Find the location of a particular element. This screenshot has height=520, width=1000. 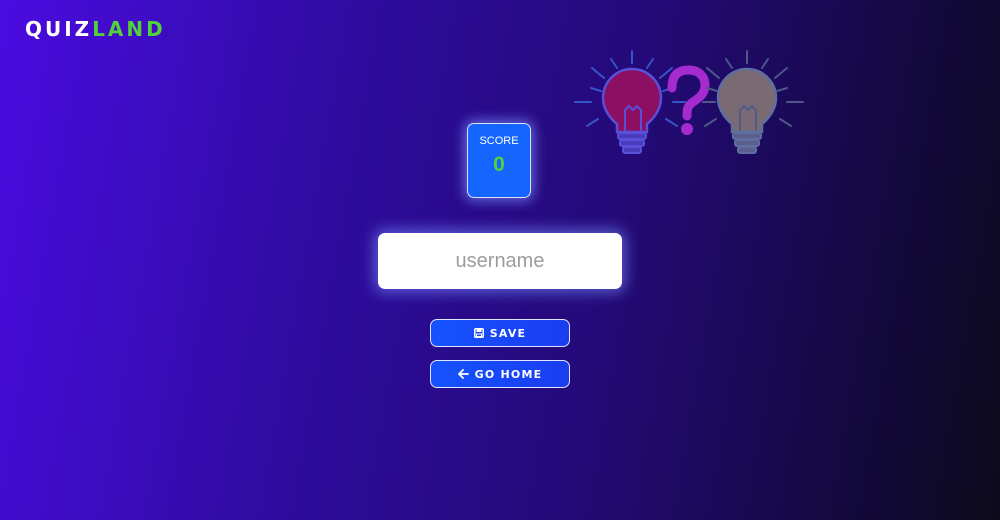

question-mark-dot is located at coordinates (687, 129).